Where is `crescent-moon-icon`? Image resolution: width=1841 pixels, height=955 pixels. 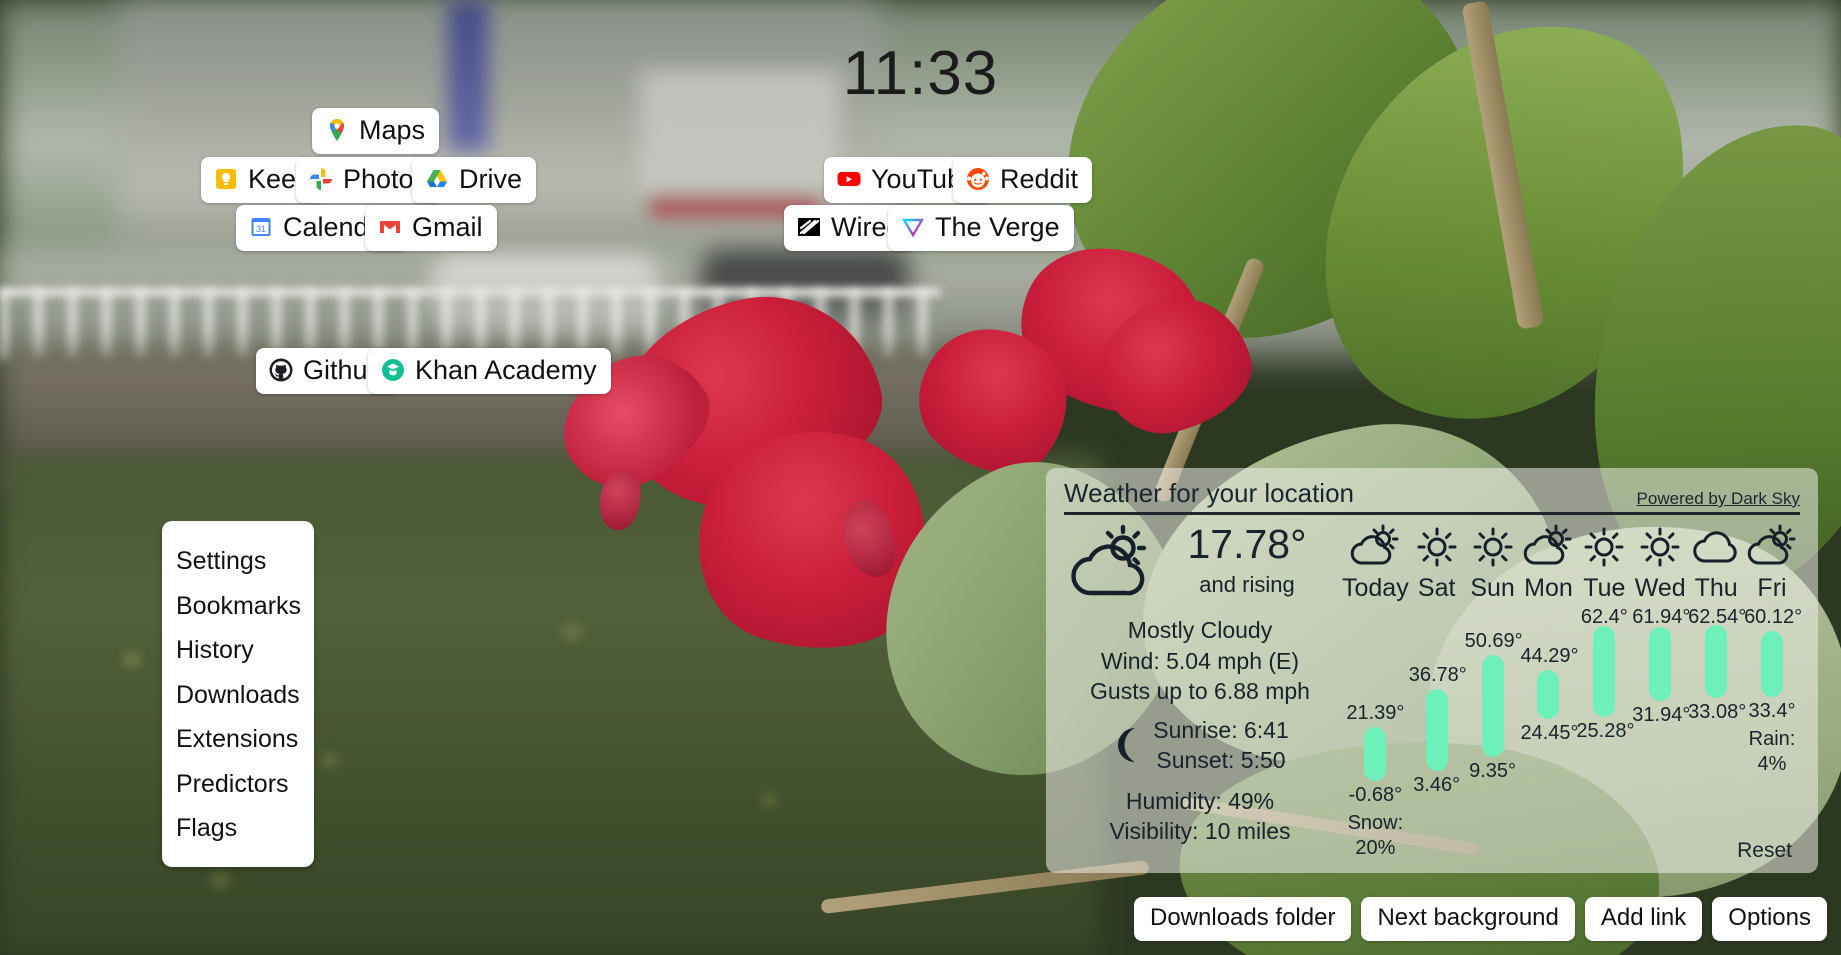 crescent-moon-icon is located at coordinates (1128, 745).